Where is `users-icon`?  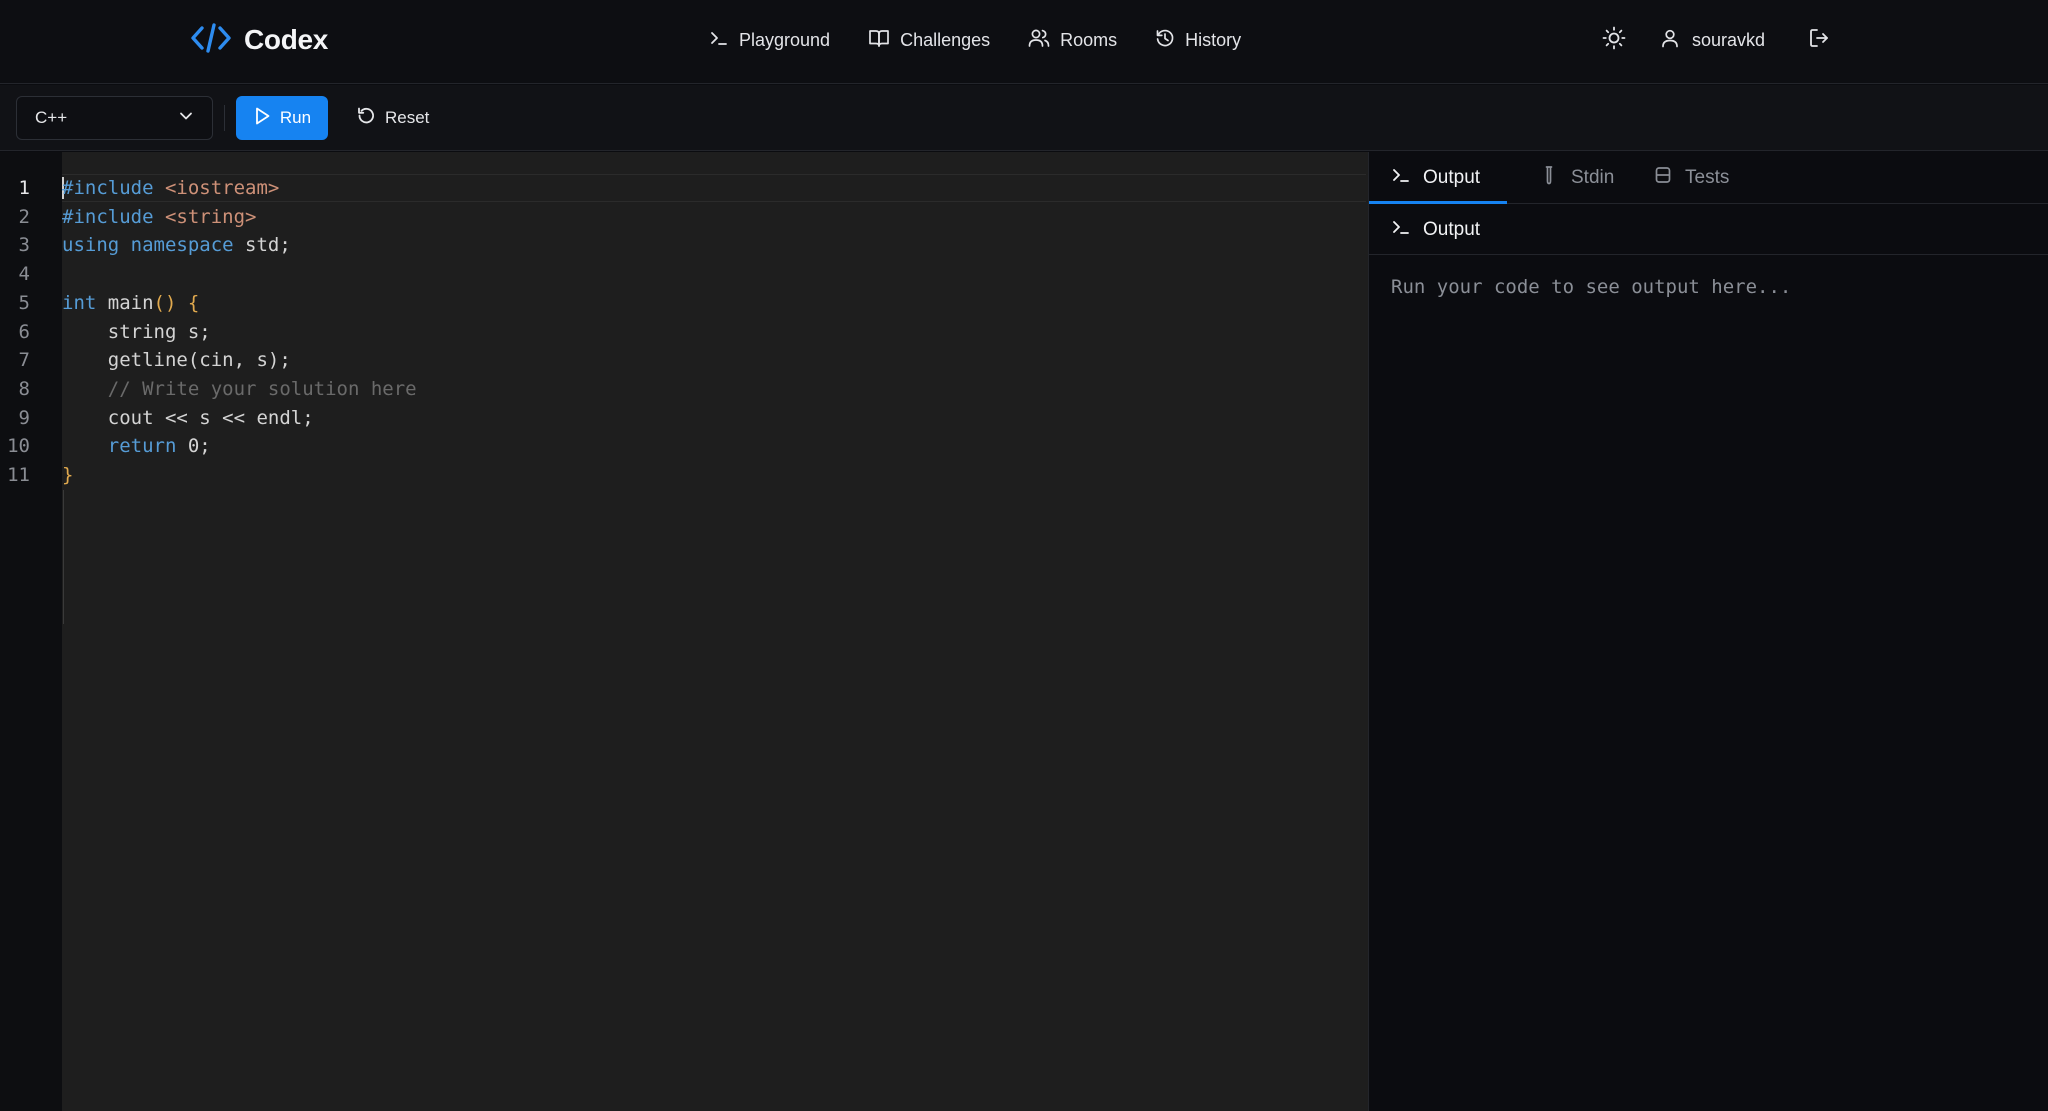 users-icon is located at coordinates (1039, 40).